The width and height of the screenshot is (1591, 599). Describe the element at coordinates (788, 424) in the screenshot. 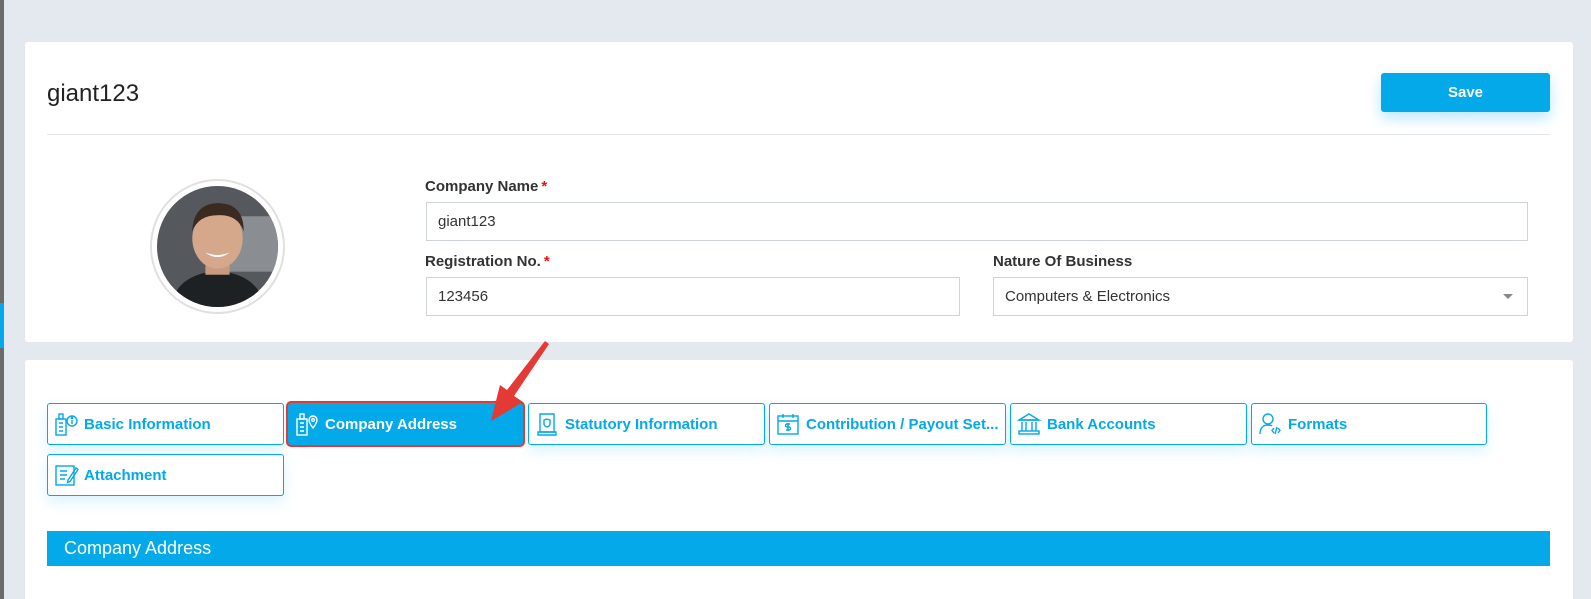

I see `calendar-dollar-icon` at that location.